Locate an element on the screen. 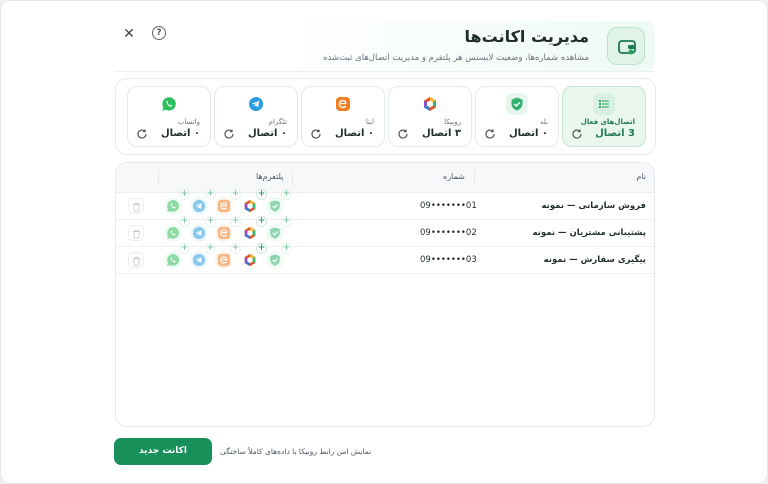 This screenshot has height=484, width=768. card-count: 3 اتصال is located at coordinates (615, 133).